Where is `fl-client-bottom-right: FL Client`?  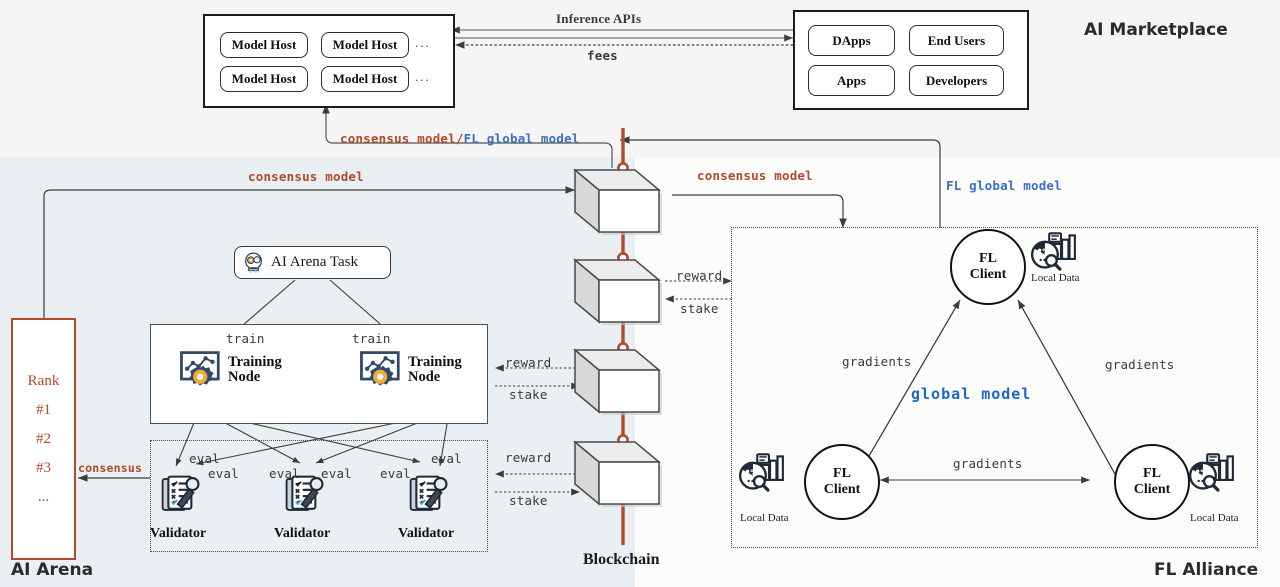
fl-client-bottom-right: FL Client is located at coordinates (1152, 482).